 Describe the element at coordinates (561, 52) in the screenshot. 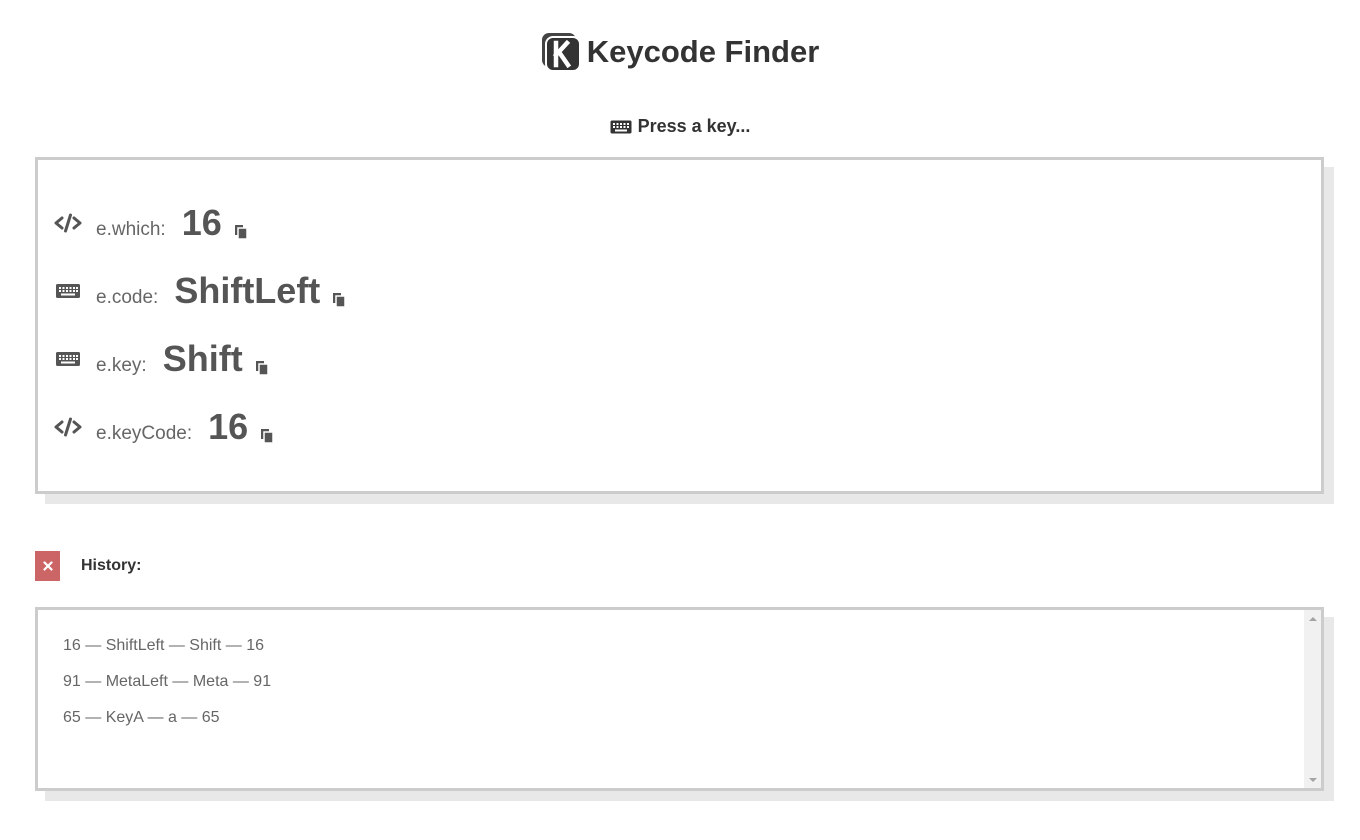

I see `keycode-logo-icon` at that location.